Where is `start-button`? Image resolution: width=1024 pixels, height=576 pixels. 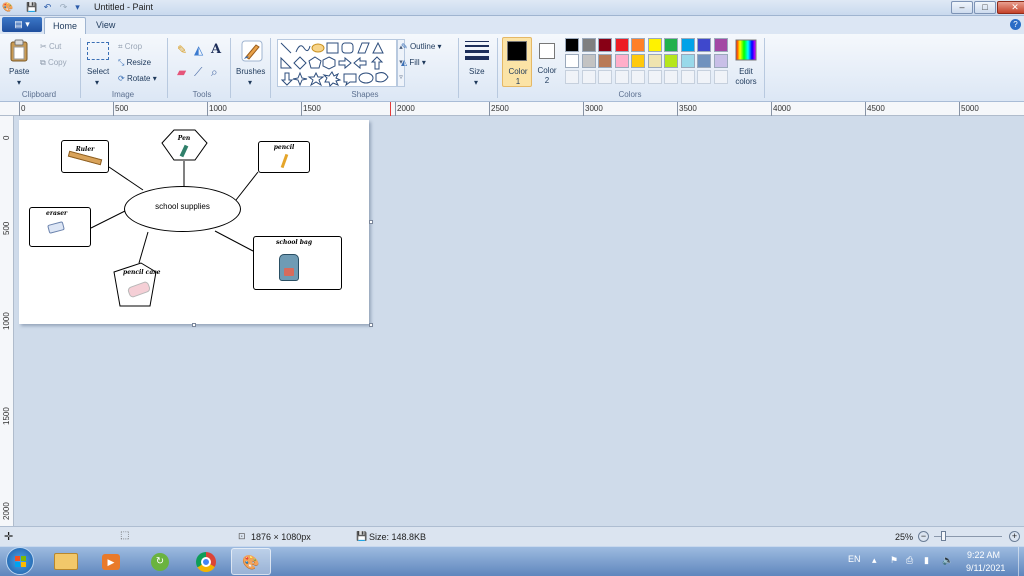 start-button is located at coordinates (20, 561).